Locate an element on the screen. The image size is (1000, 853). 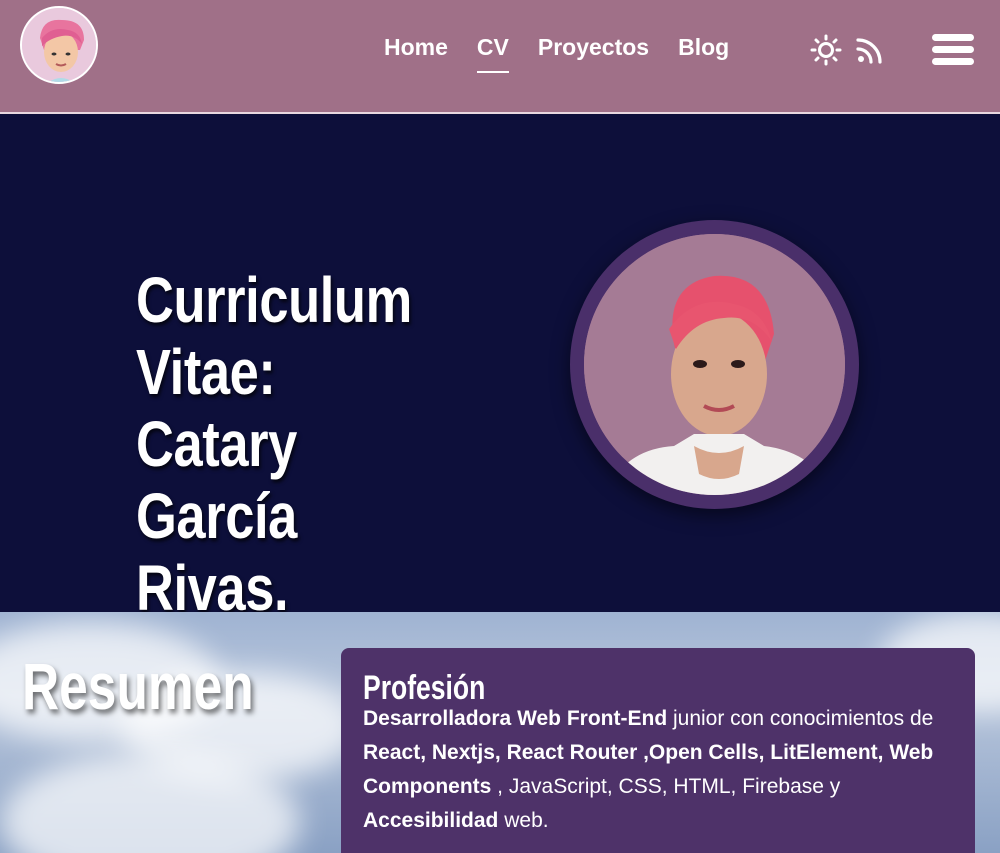
nav-home: Home is located at coordinates (416, 50).